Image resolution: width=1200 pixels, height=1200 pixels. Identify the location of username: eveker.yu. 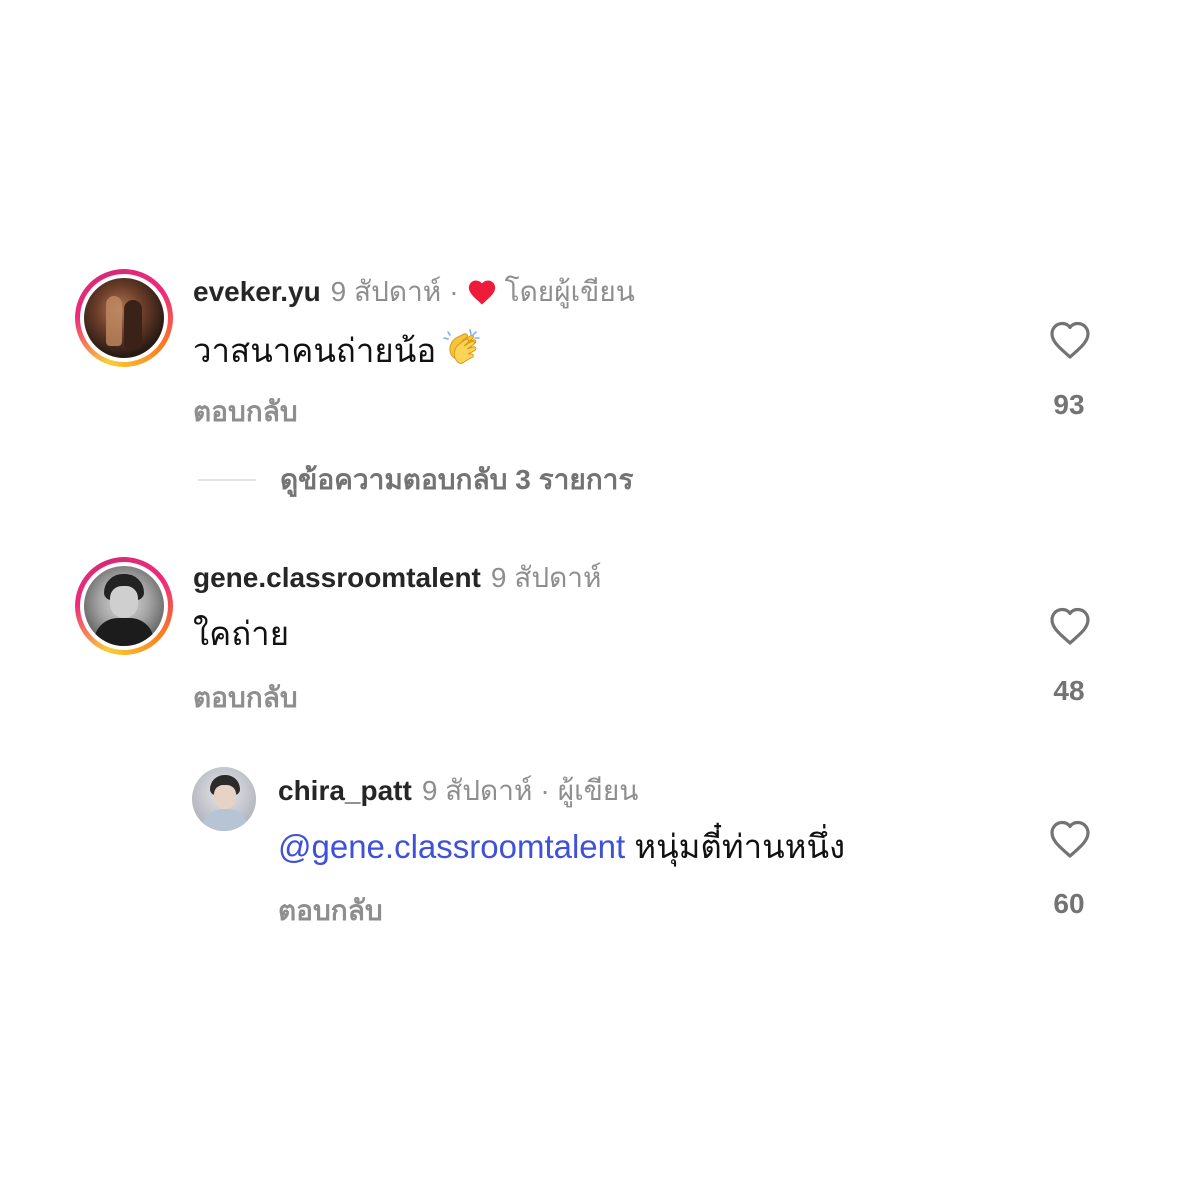
(257, 292).